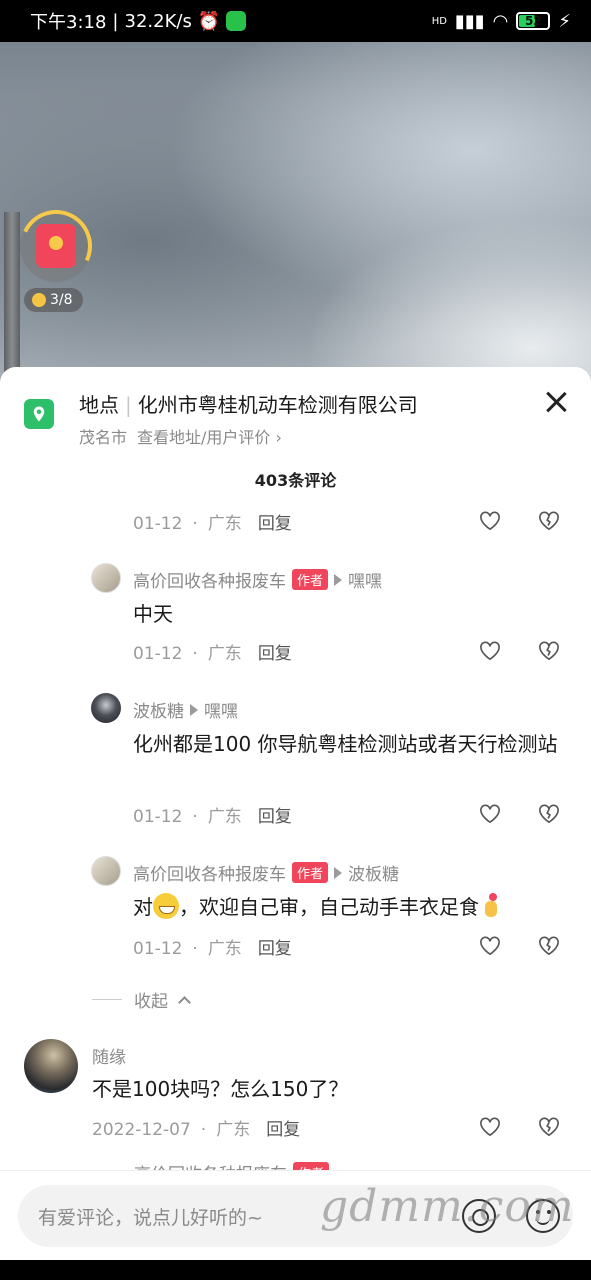 This screenshot has width=591, height=1280. Describe the element at coordinates (373, 872) in the screenshot. I see `reply-to-user: 波板糖` at that location.